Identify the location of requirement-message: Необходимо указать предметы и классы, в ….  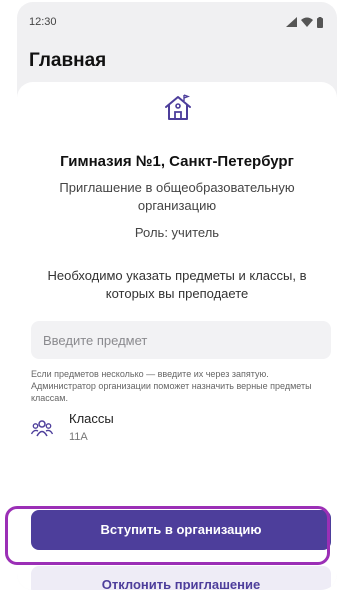
(177, 284).